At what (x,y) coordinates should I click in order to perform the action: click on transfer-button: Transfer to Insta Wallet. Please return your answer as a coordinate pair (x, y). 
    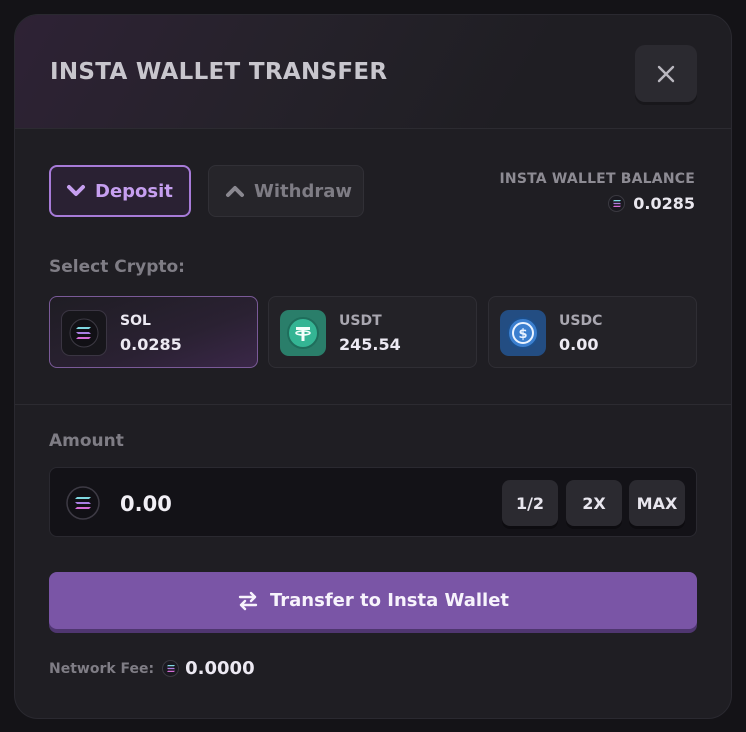
    Looking at the image, I should click on (373, 600).